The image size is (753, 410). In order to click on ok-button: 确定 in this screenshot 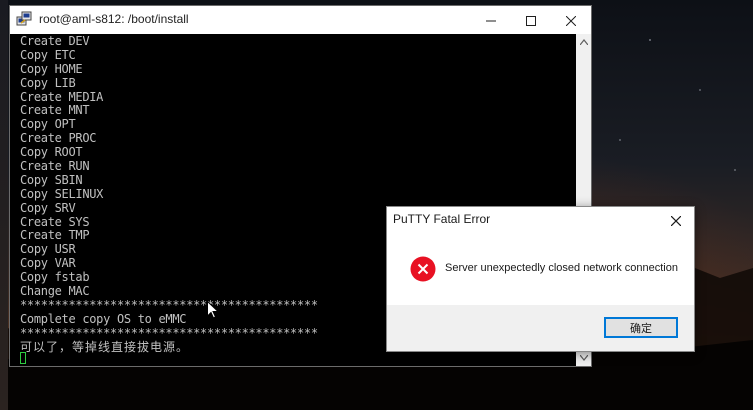, I will do `click(641, 327)`.